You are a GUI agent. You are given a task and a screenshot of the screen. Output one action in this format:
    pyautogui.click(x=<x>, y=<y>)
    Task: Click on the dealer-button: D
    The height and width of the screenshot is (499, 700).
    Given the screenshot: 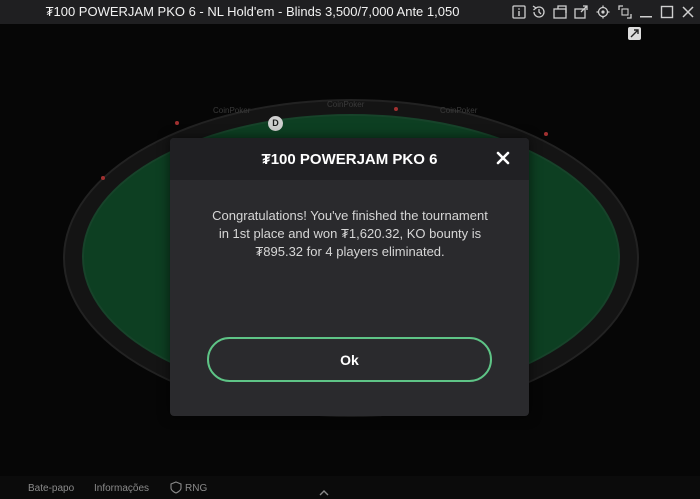 What is the action you would take?
    pyautogui.click(x=275, y=123)
    